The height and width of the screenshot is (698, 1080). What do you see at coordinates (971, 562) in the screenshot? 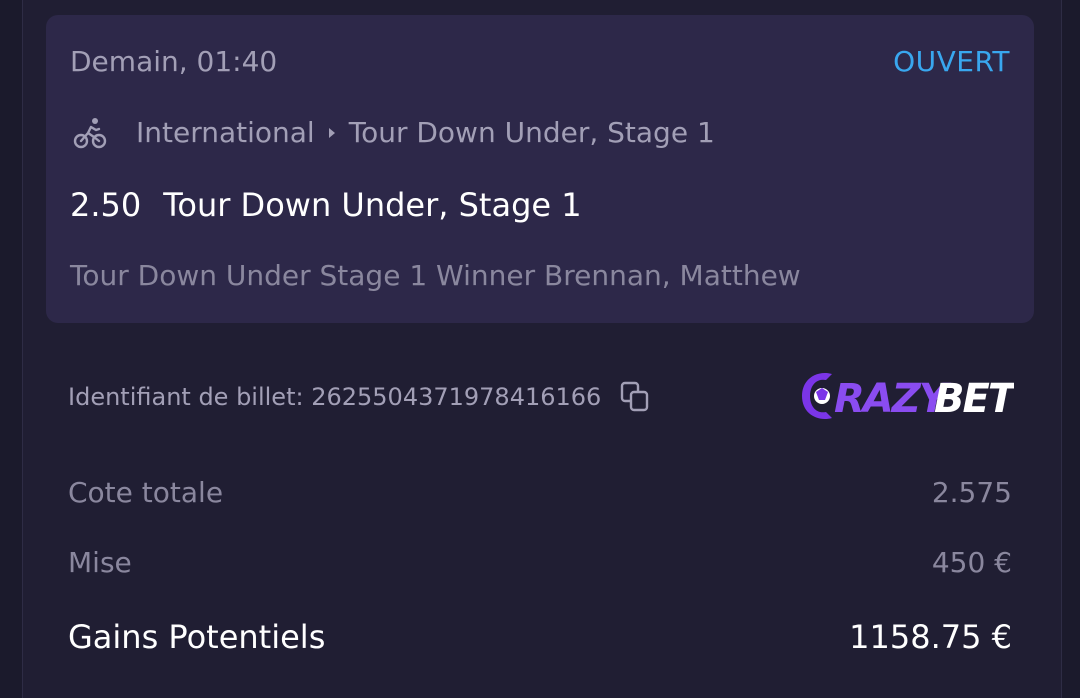
I see `stake-value: 450 €` at bounding box center [971, 562].